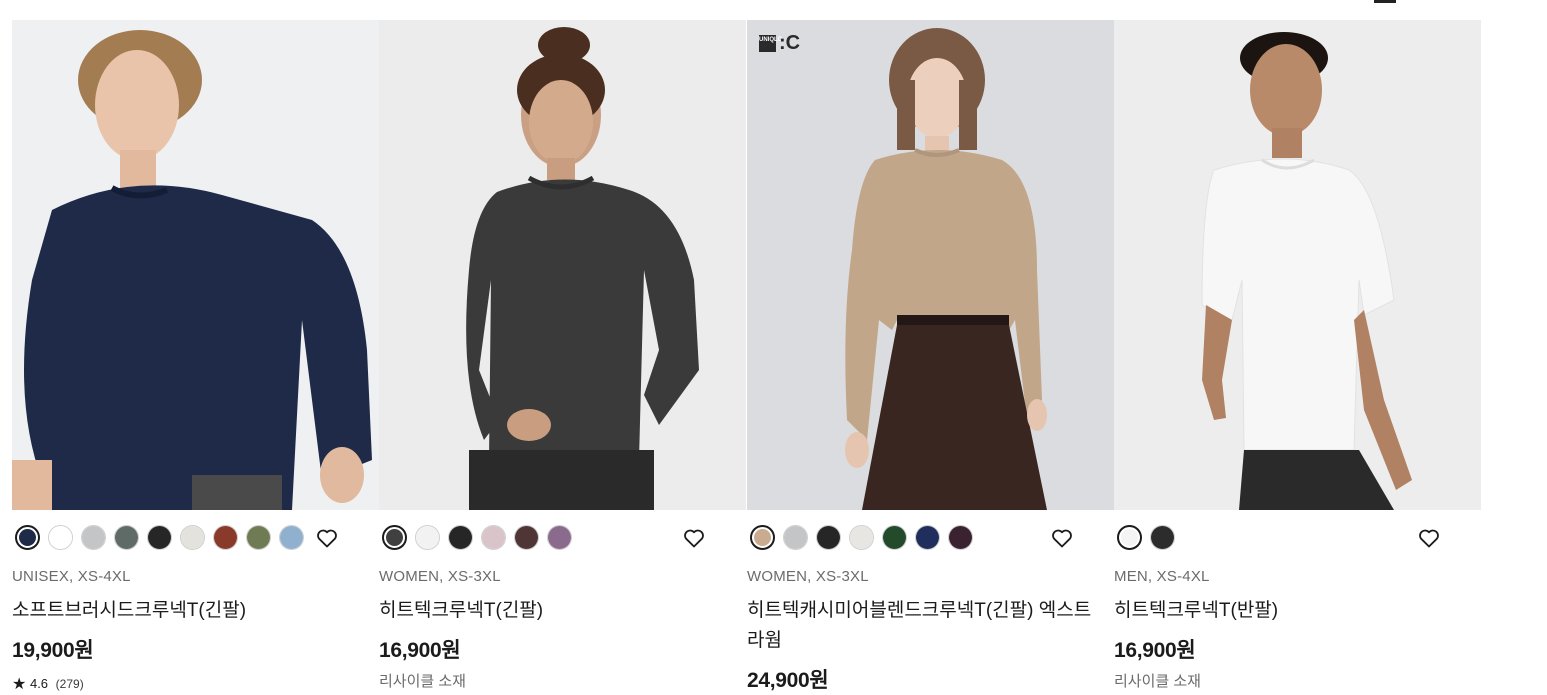 The image size is (1547, 695). I want to click on product-category: UNISEX, XS-4XL, so click(71, 576).